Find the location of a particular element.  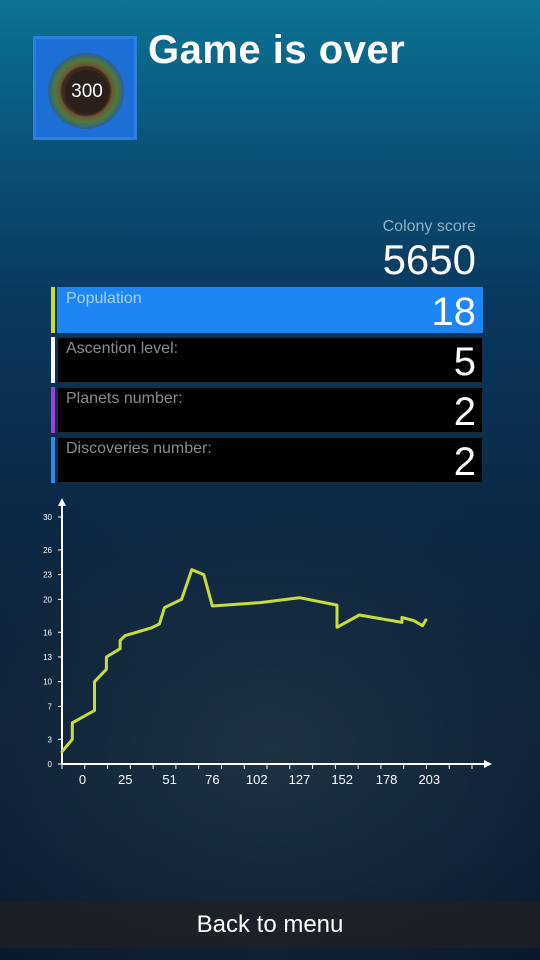

stat-label: Population is located at coordinates (104, 298).